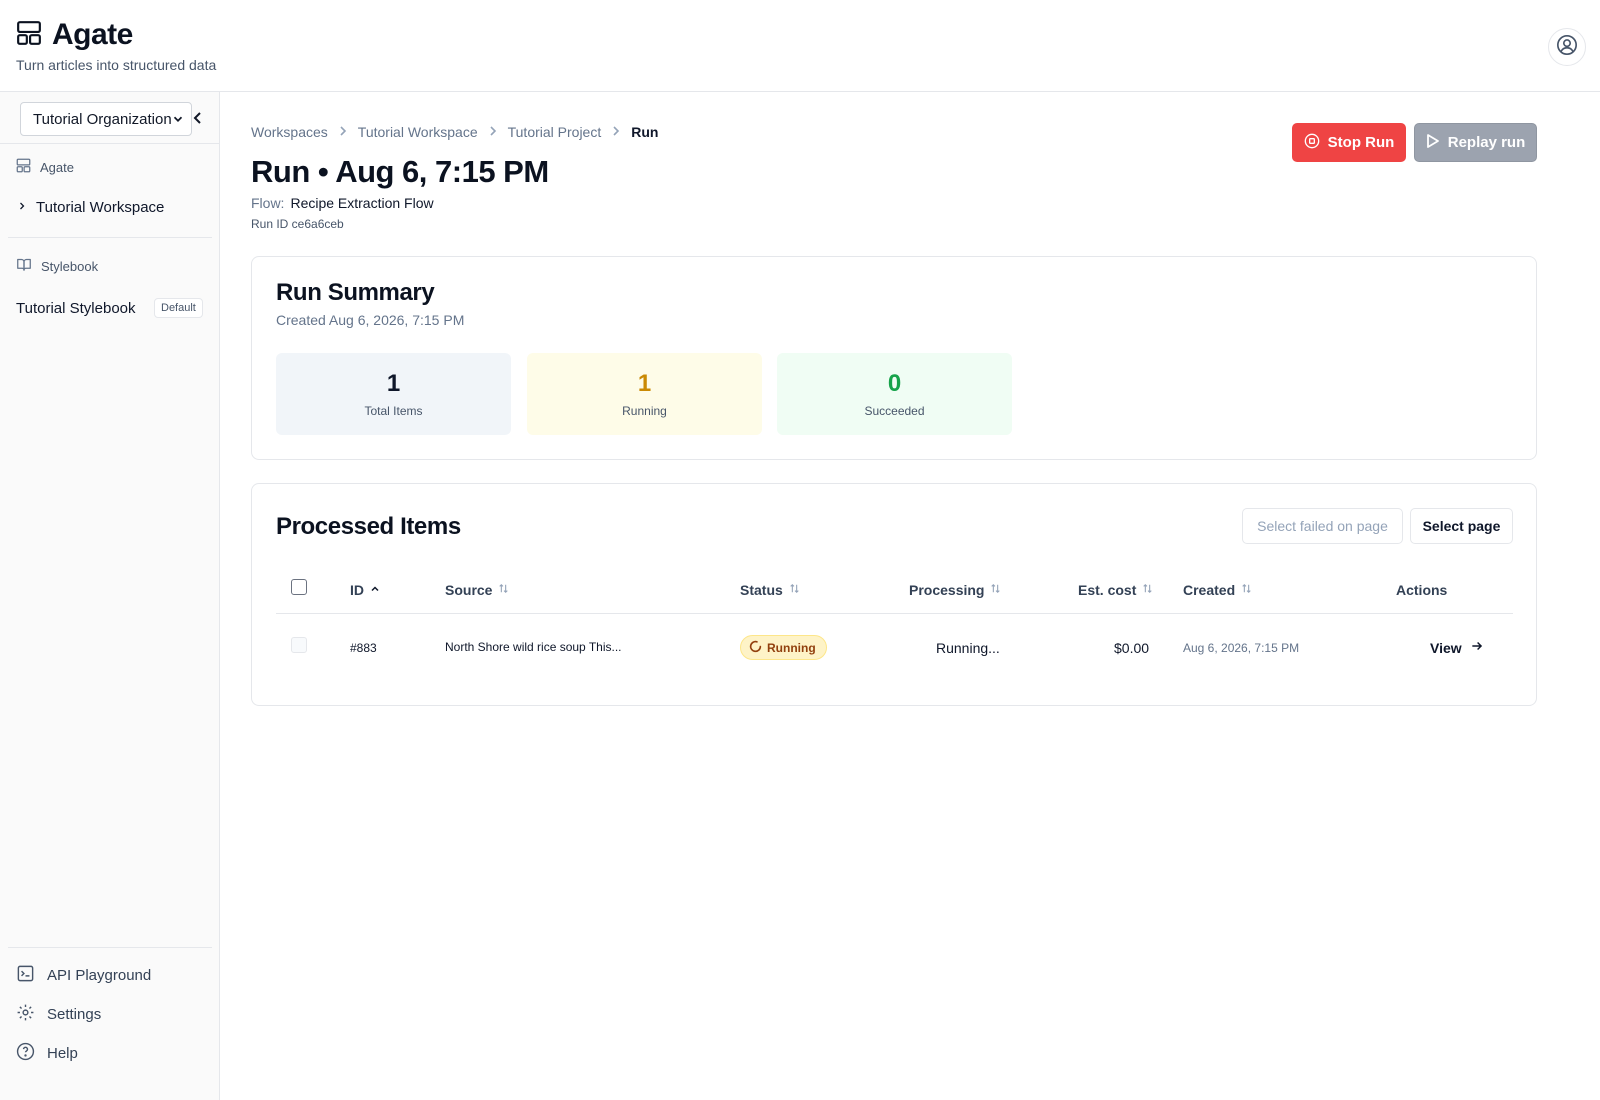 The height and width of the screenshot is (1100, 1600). I want to click on run-summary-title: Run Summary, so click(355, 292).